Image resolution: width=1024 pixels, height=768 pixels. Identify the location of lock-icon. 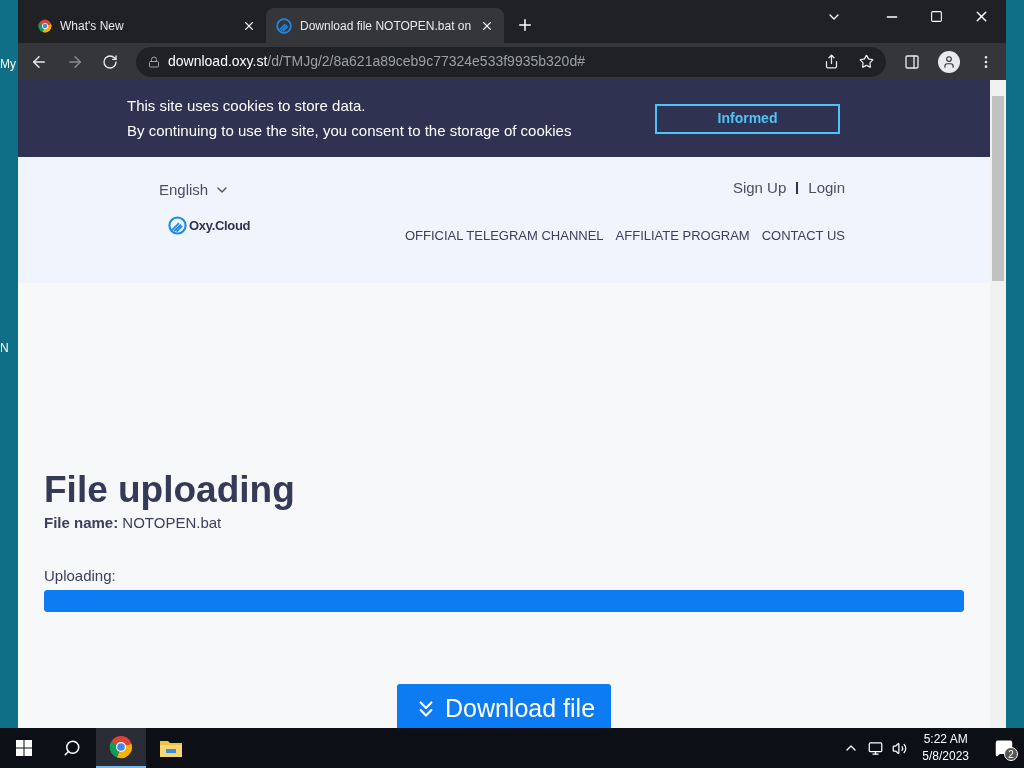
(154, 61).